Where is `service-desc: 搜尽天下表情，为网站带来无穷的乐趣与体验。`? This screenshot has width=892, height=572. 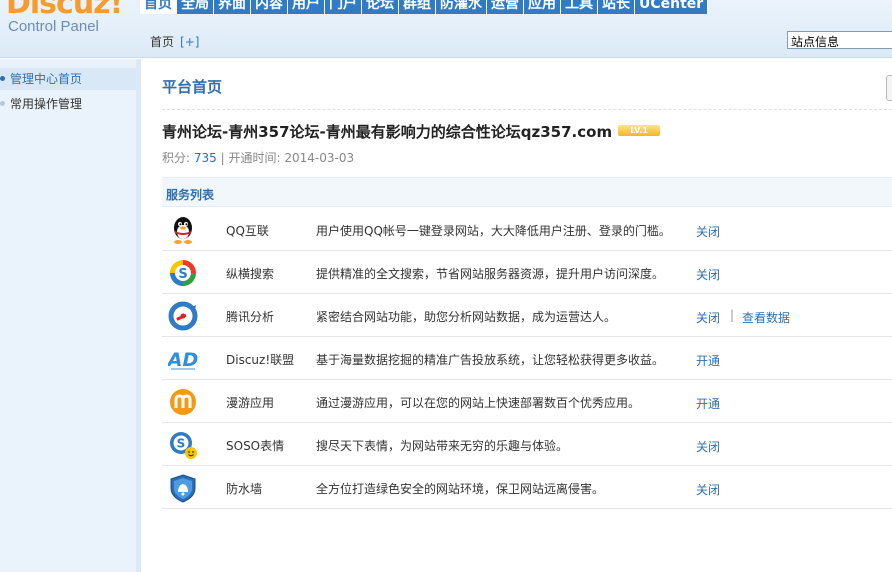
service-desc: 搜尽天下表情，为网站带来无穷的乐趣与体验。 is located at coordinates (442, 446).